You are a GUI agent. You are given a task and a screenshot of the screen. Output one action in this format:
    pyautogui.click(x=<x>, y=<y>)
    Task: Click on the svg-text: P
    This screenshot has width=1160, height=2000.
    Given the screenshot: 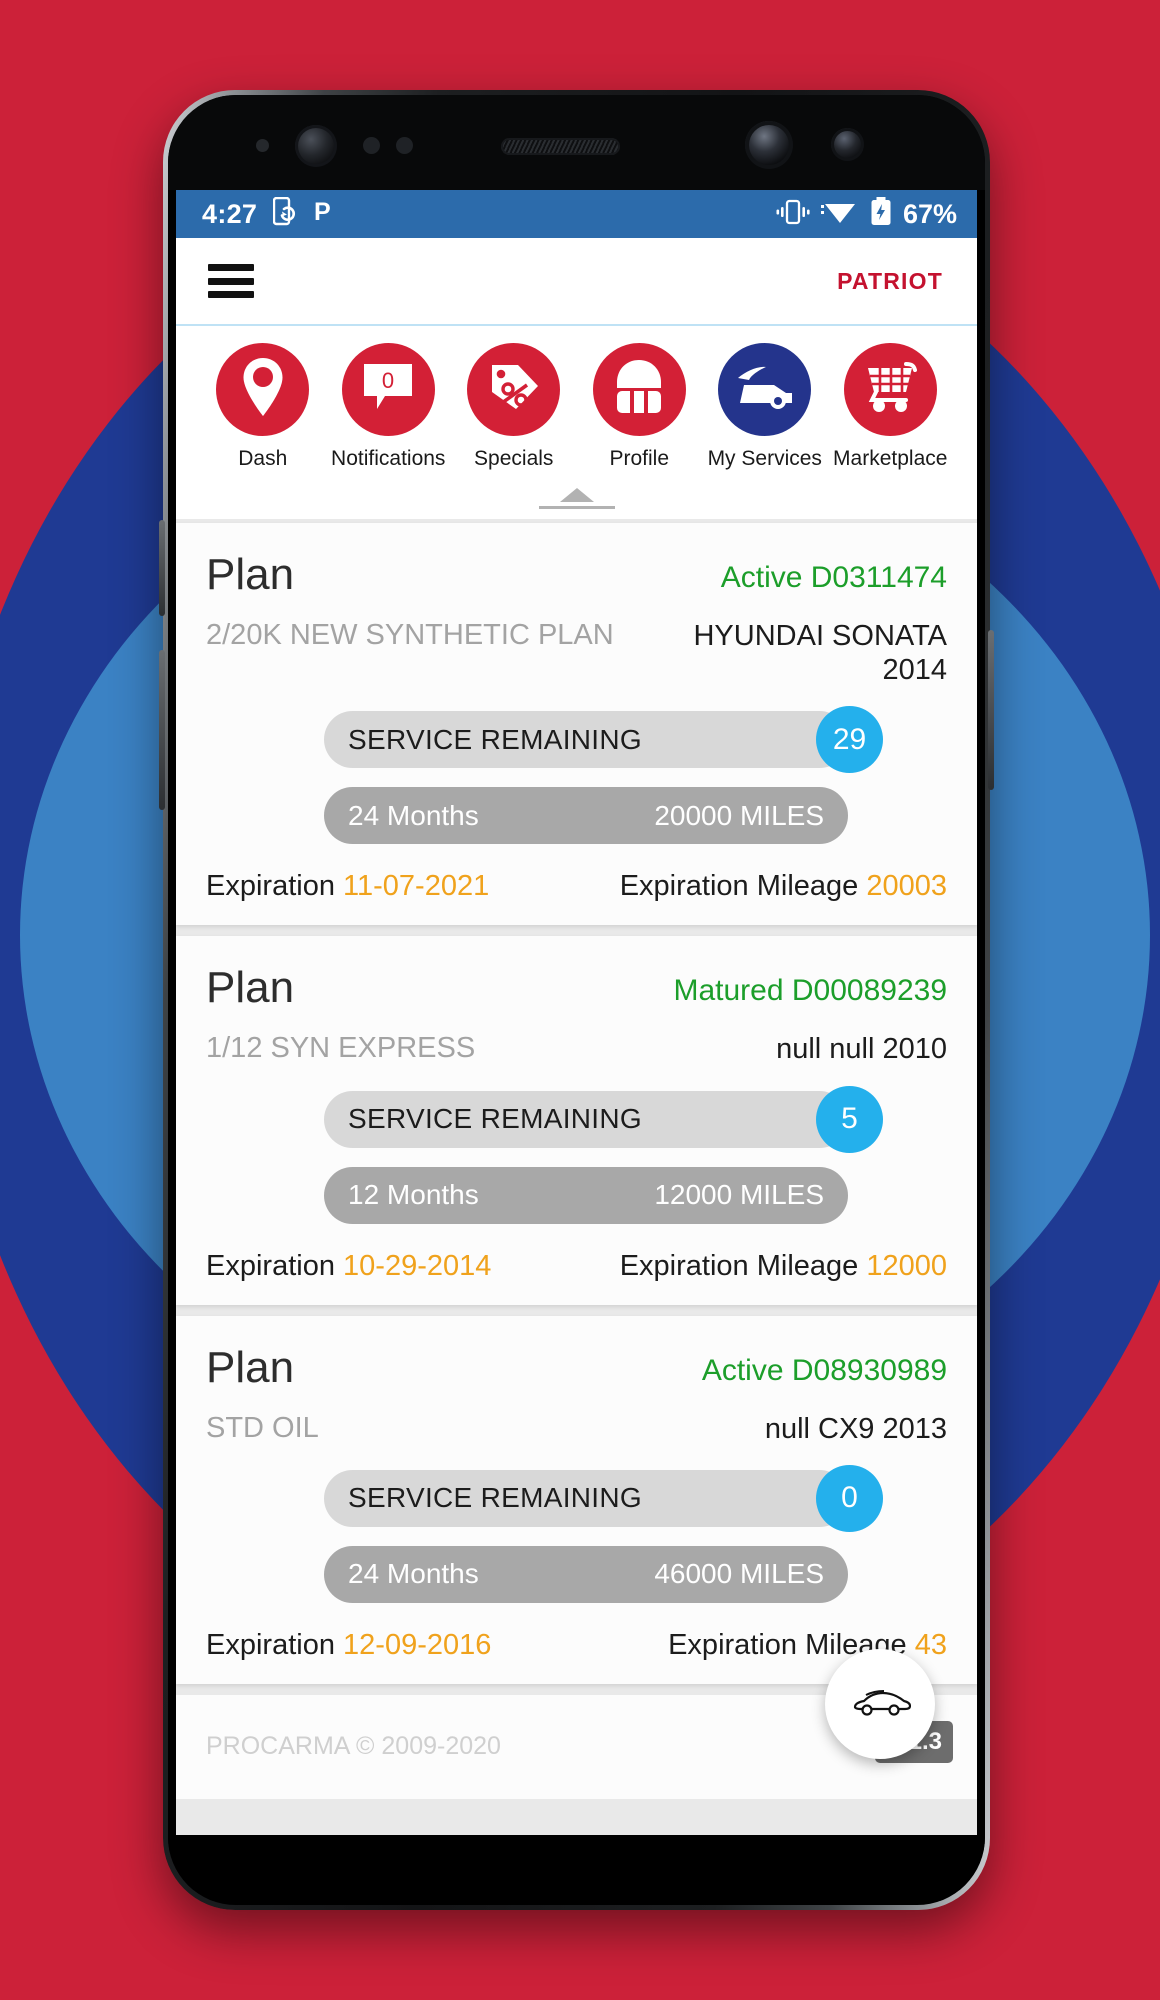 What is the action you would take?
    pyautogui.click(x=322, y=211)
    